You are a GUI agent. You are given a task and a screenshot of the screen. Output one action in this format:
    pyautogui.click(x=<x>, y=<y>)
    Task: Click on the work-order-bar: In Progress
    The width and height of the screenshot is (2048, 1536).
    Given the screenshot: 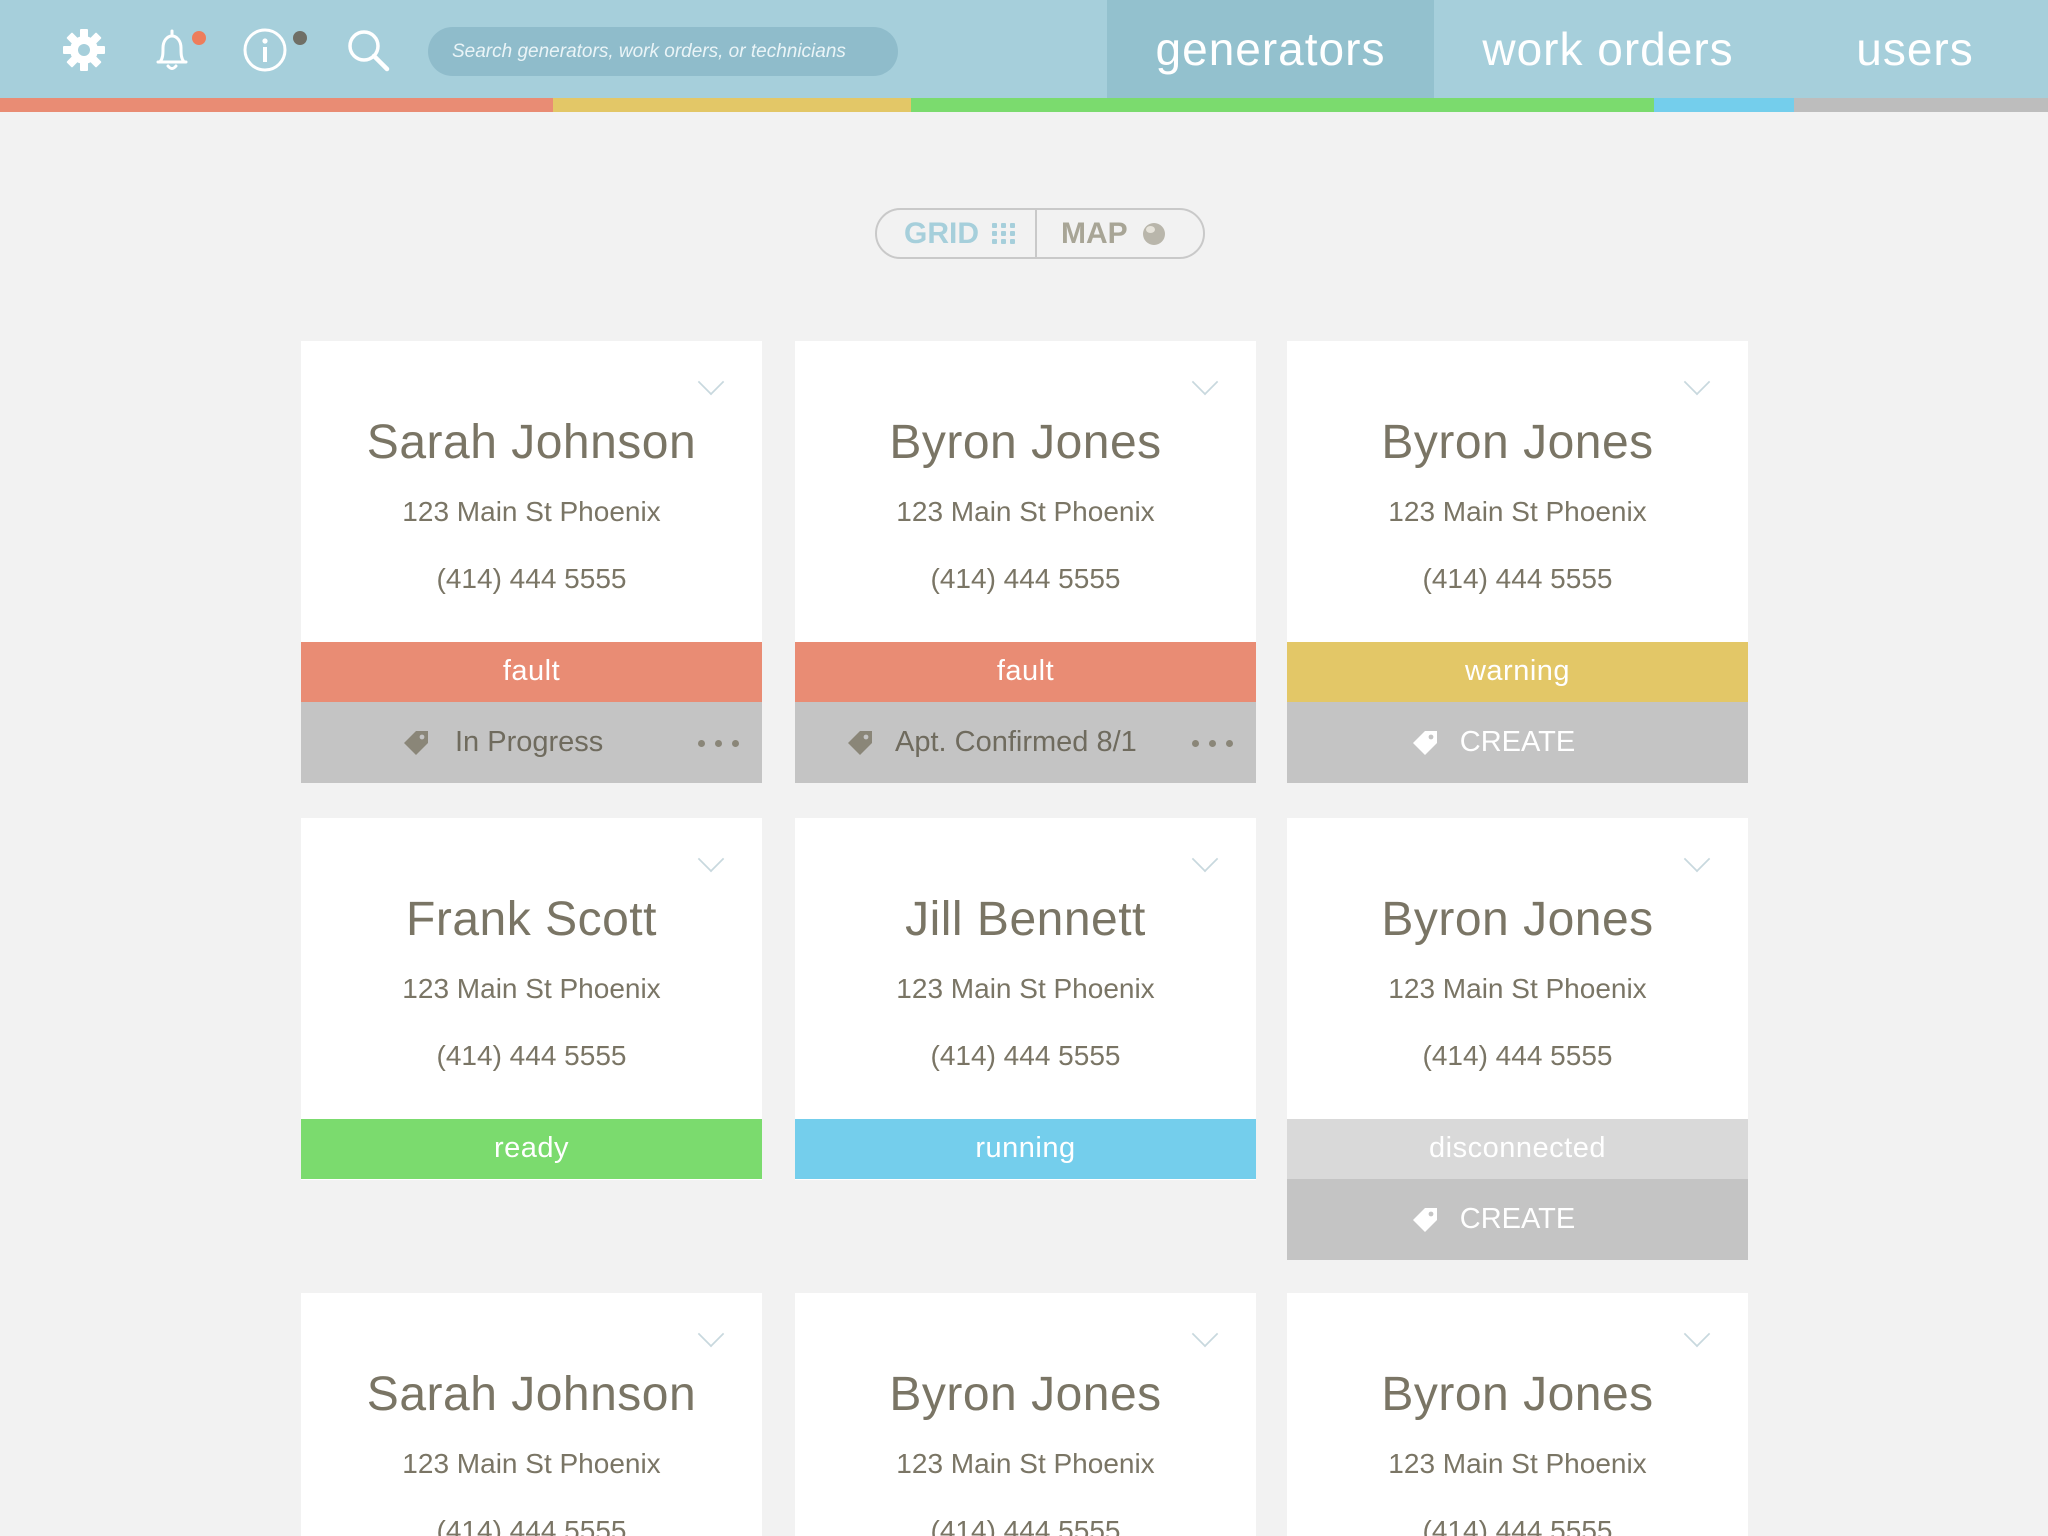 What is the action you would take?
    pyautogui.click(x=531, y=742)
    